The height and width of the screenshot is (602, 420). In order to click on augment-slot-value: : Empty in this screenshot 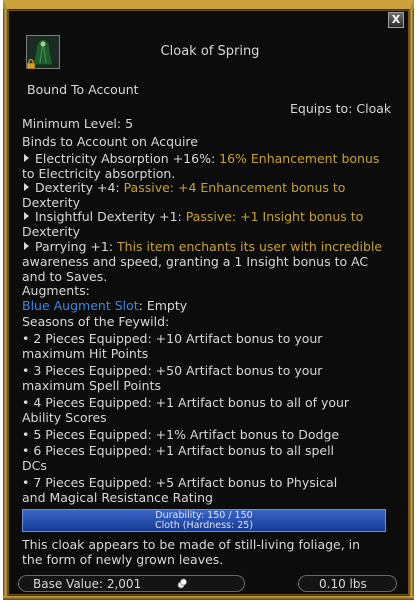, I will do `click(163, 305)`.